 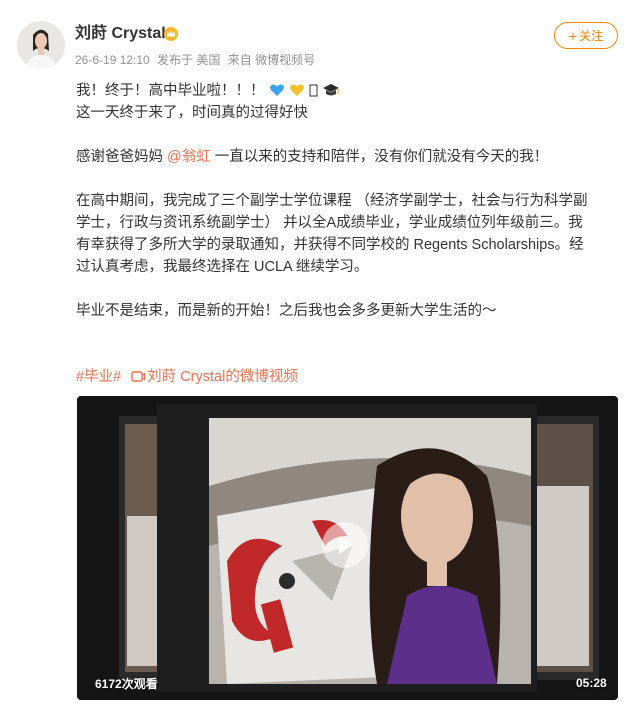 What do you see at coordinates (271, 60) in the screenshot?
I see `post-source: 来自 微博视频号` at bounding box center [271, 60].